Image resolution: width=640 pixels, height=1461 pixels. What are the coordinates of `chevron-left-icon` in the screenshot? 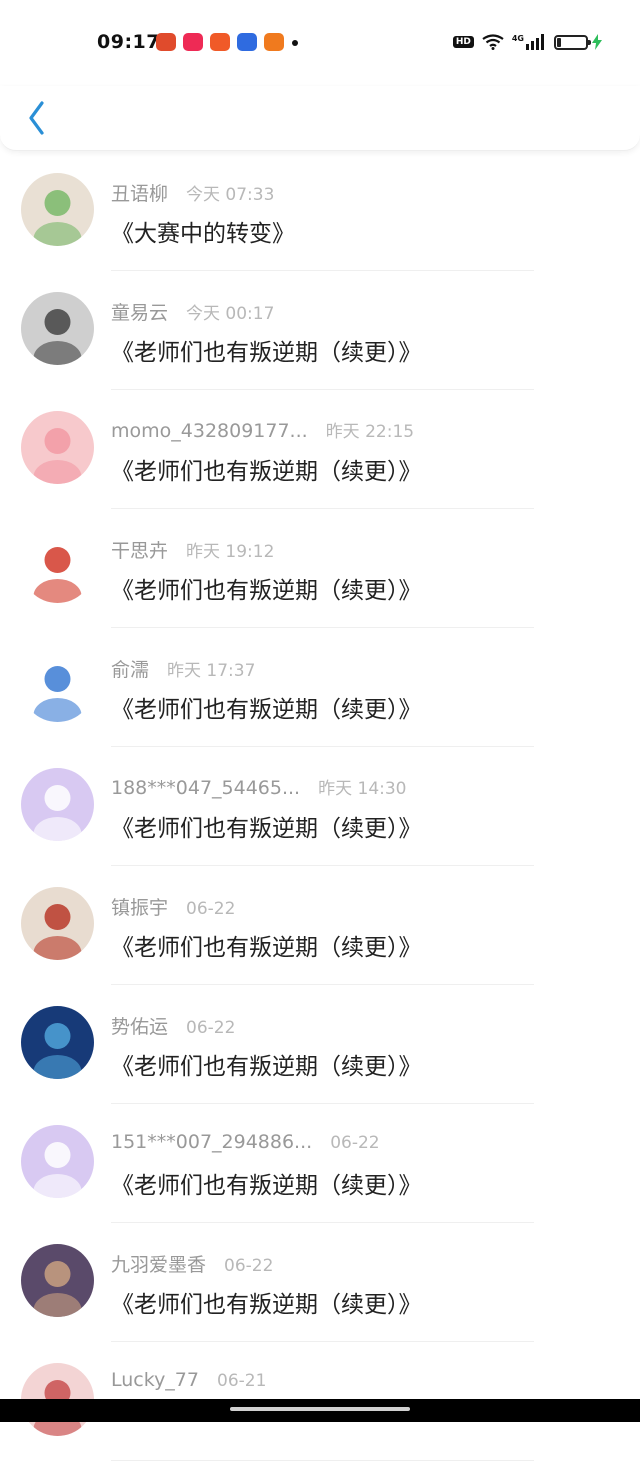 It's located at (36, 118).